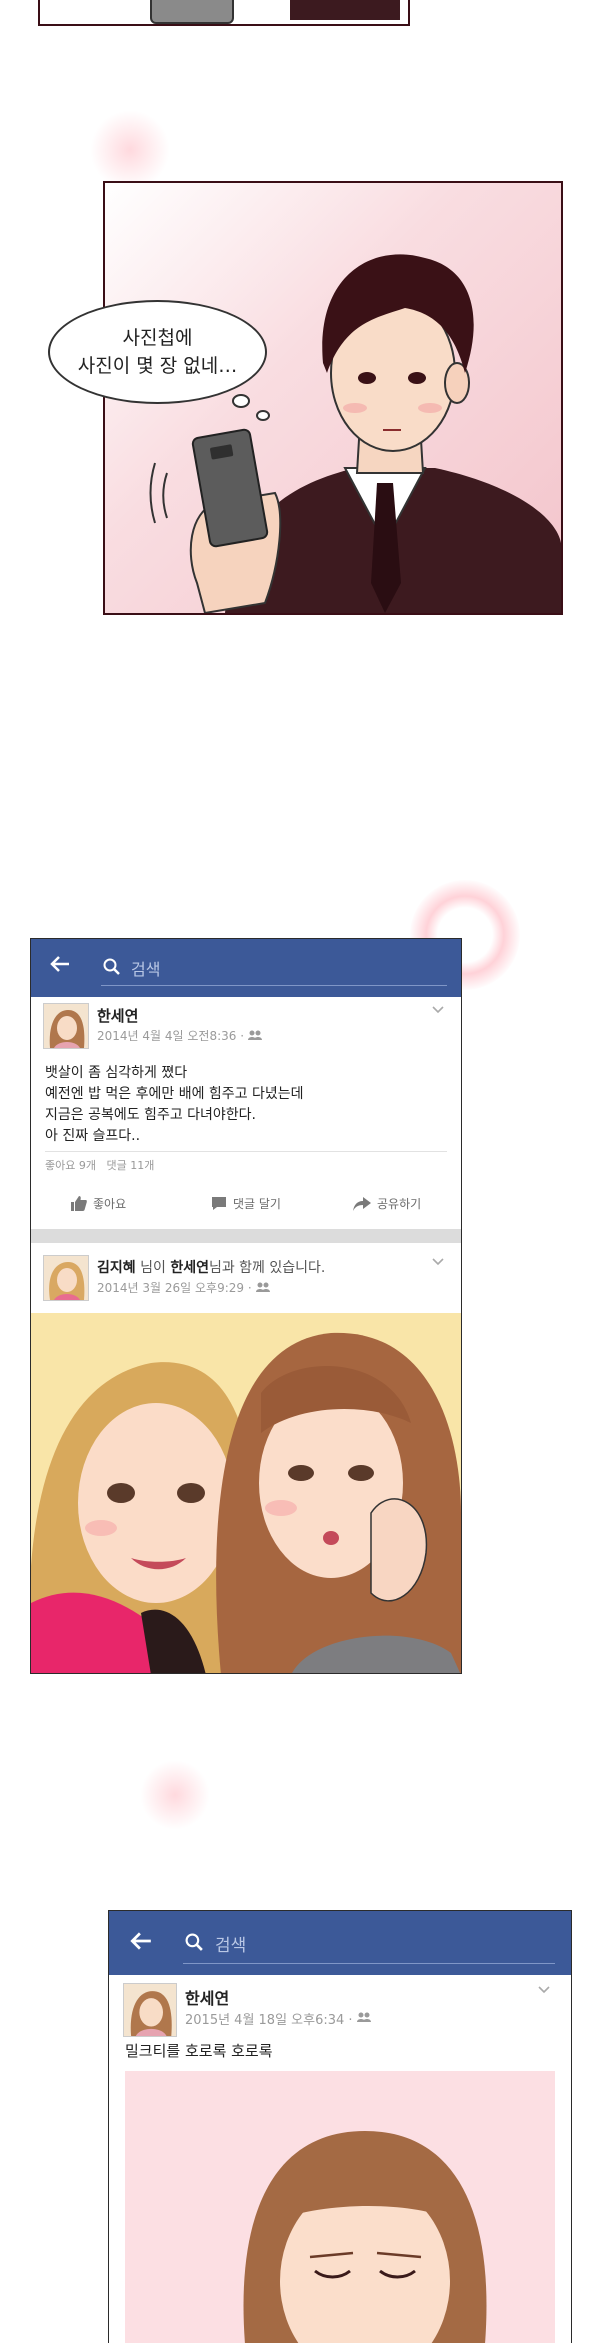 The width and height of the screenshot is (600, 2343). What do you see at coordinates (79, 1203) in the screenshot?
I see `thumbs-up-icon` at bounding box center [79, 1203].